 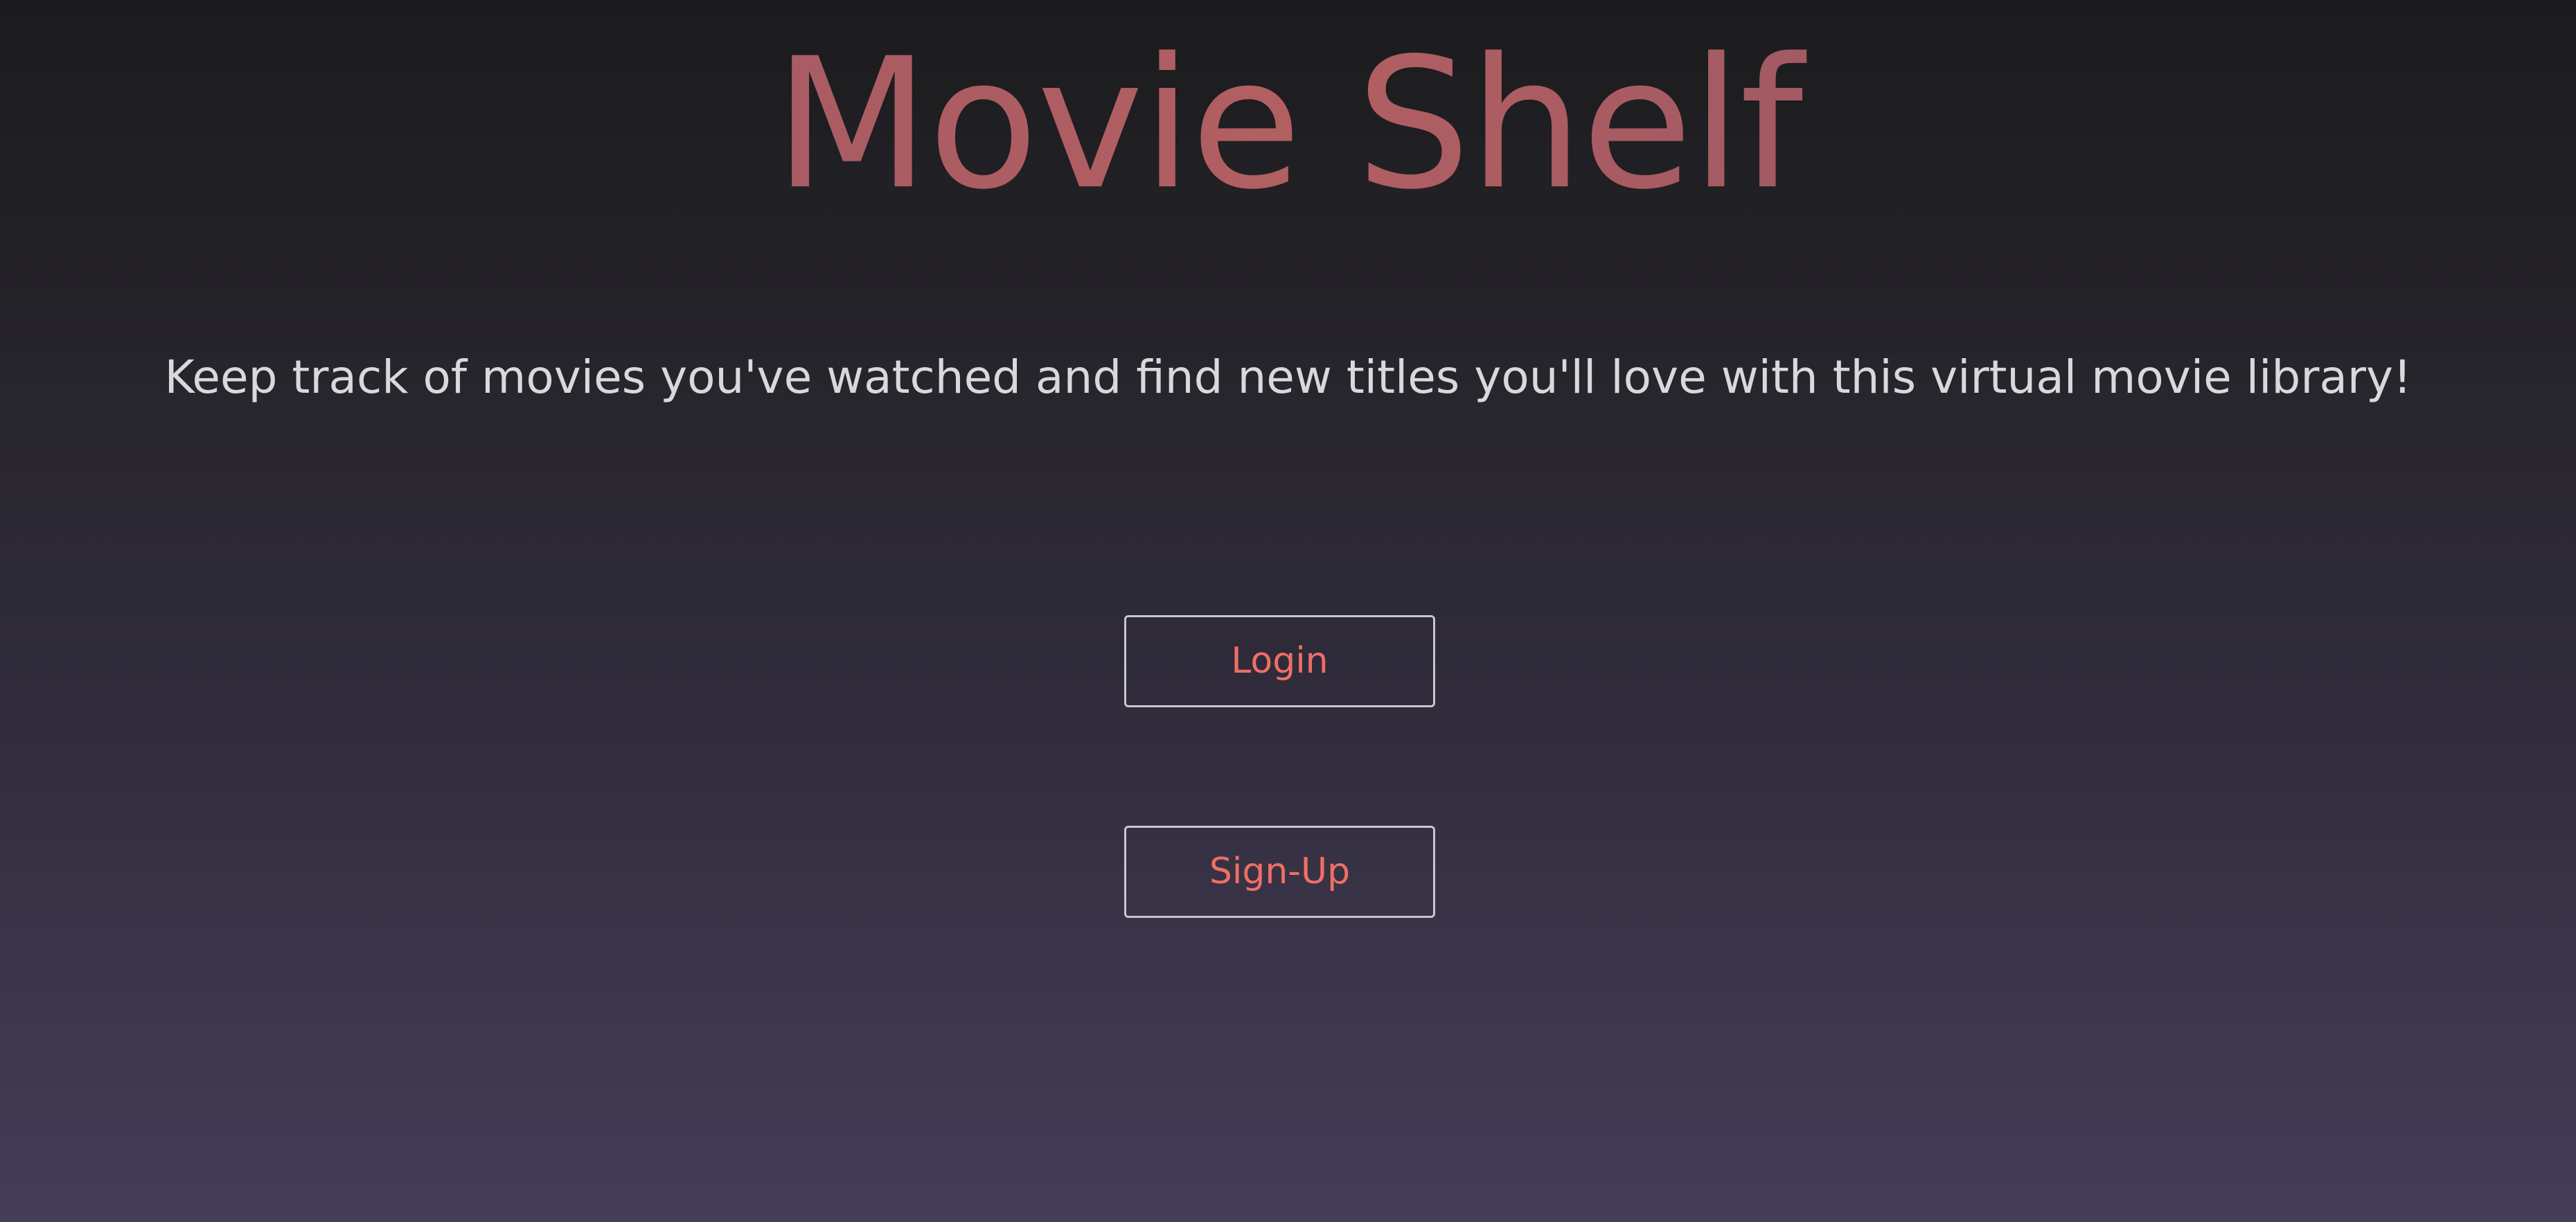 What do you see at coordinates (1279, 661) in the screenshot?
I see `login-button: Login` at bounding box center [1279, 661].